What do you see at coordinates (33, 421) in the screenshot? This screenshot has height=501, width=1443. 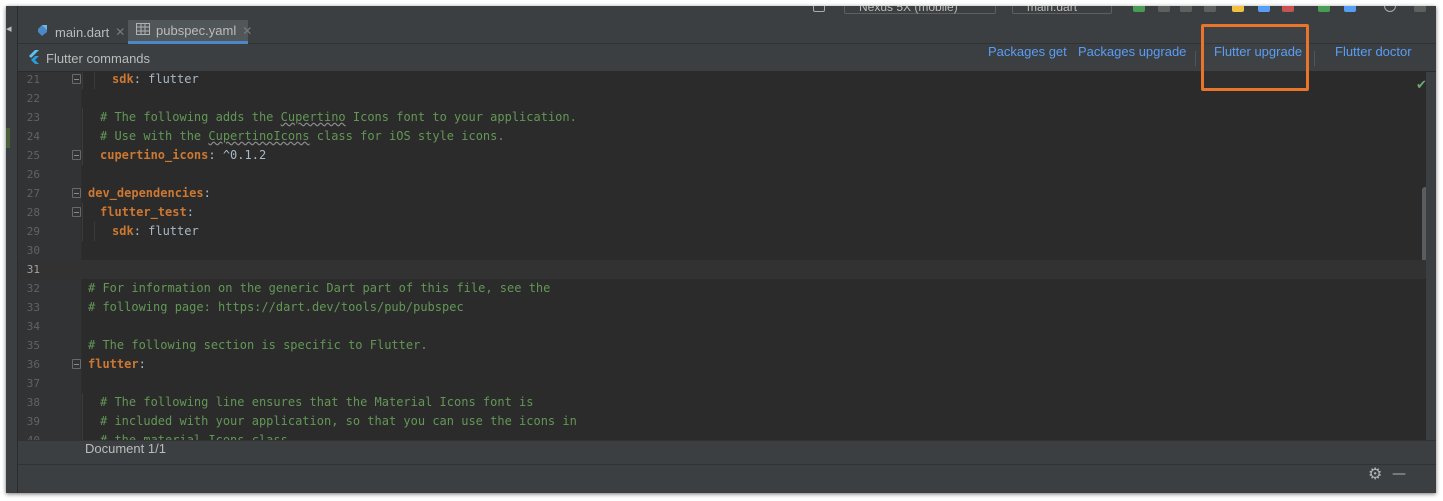 I see `line-number: 39` at bounding box center [33, 421].